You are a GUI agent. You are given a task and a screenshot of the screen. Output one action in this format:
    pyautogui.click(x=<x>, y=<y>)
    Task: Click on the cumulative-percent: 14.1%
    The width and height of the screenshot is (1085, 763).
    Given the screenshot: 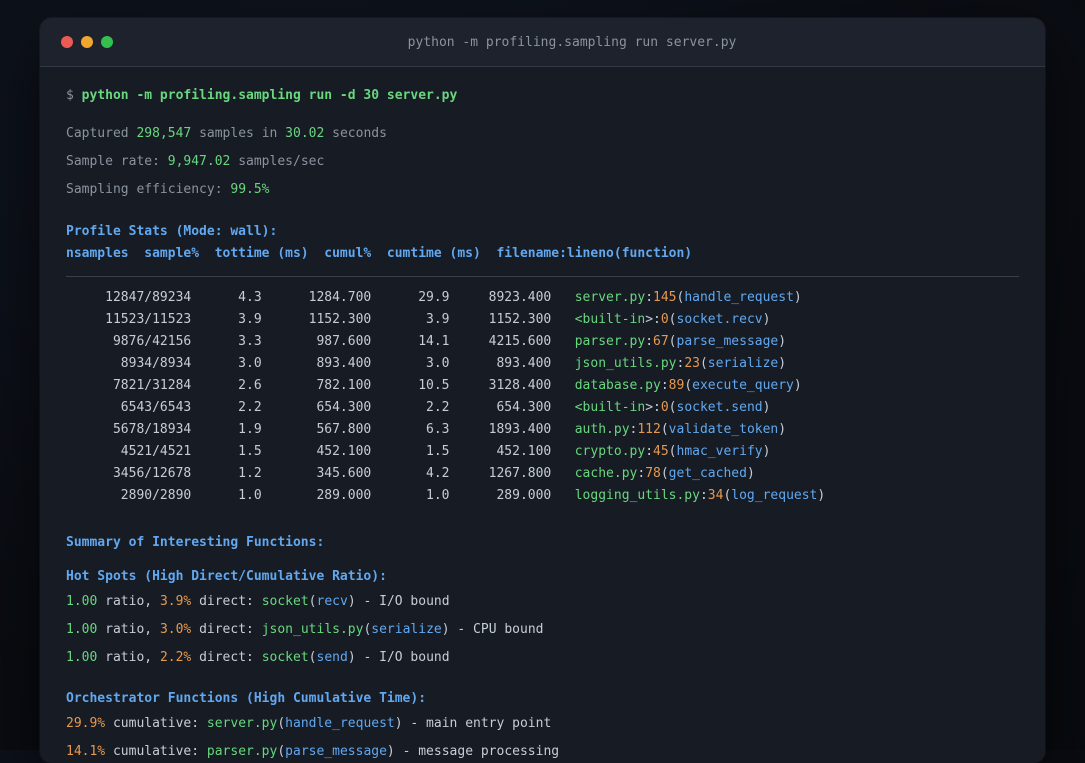 What is the action you would take?
    pyautogui.click(x=86, y=751)
    